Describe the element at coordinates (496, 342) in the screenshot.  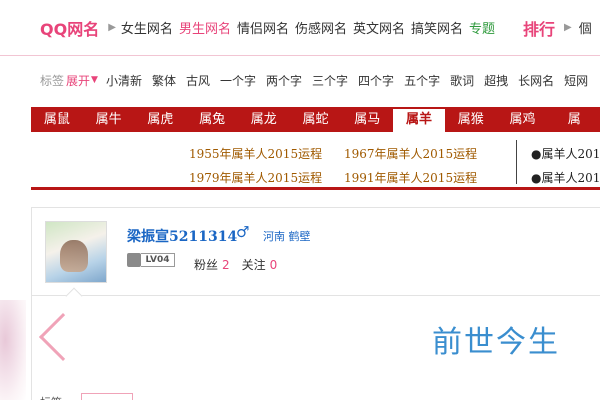
I see `post-title: 前世今生` at that location.